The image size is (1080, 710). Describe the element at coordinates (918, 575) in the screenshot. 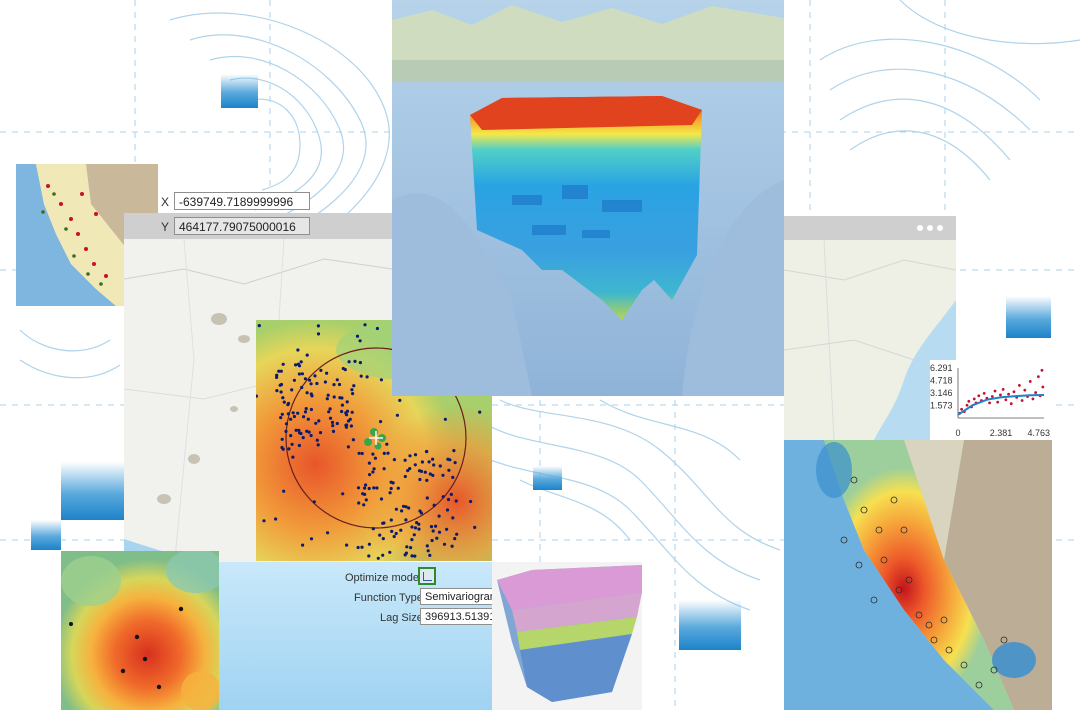

I see `california-kriging-map` at that location.